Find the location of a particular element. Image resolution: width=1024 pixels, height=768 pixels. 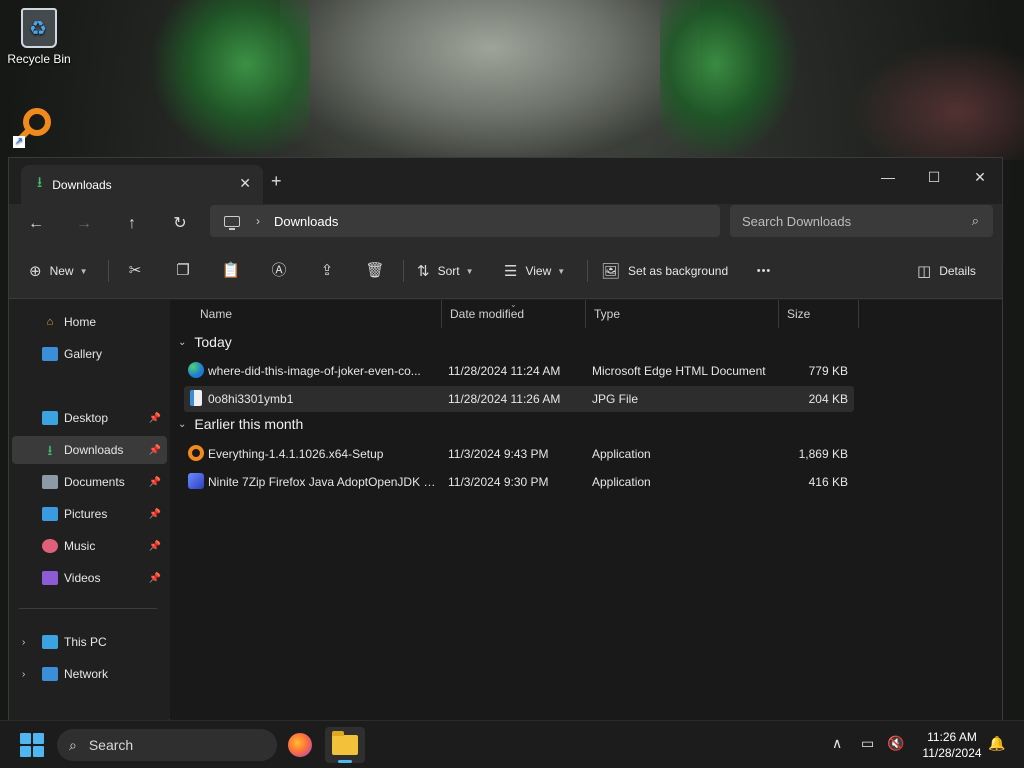

sidebar-item-music: Music 📌 is located at coordinates (89, 546).